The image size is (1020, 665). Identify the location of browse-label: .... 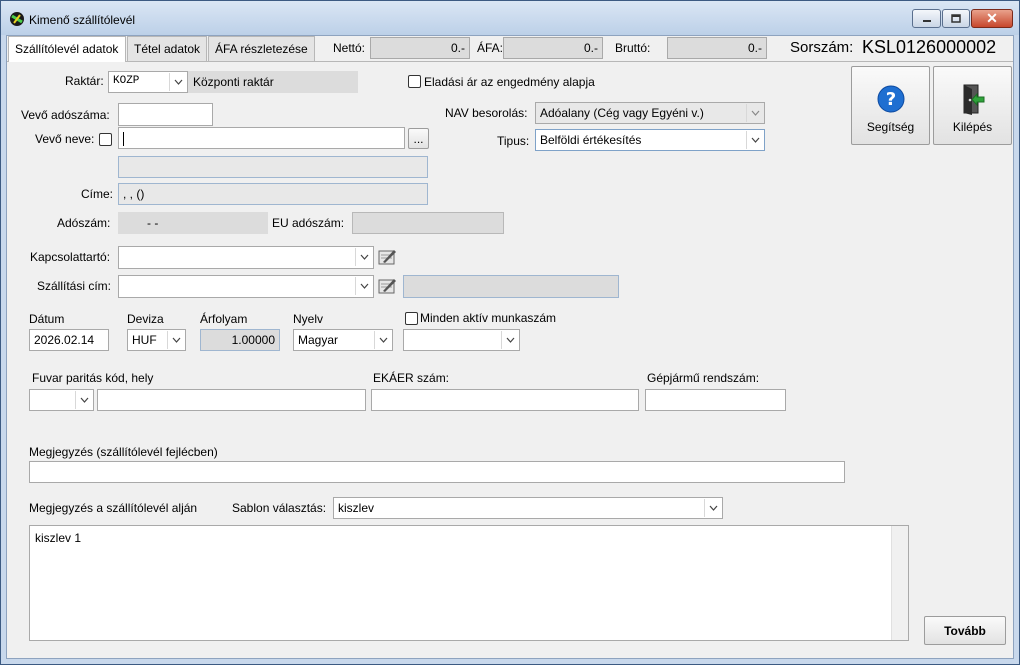
(418, 138).